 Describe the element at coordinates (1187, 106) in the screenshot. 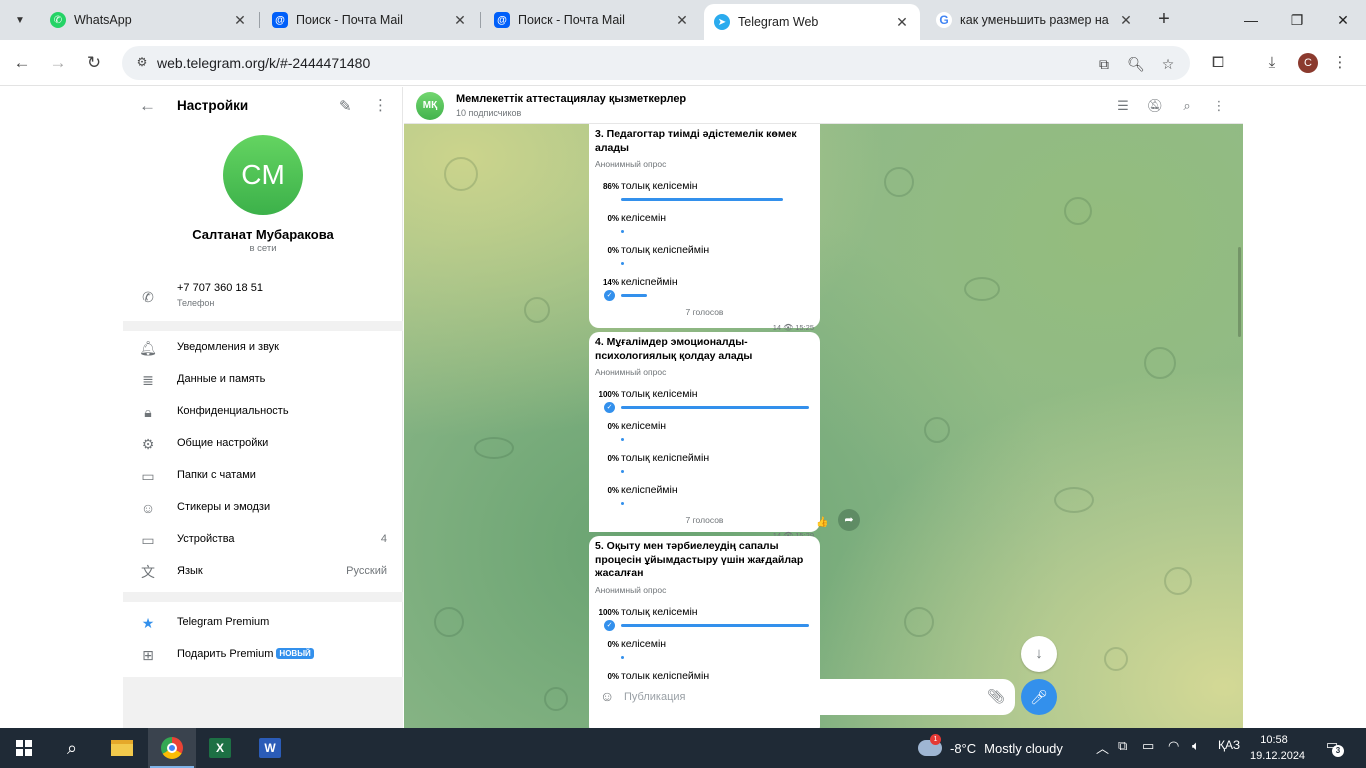

I see `search-icon: ⌕` at that location.